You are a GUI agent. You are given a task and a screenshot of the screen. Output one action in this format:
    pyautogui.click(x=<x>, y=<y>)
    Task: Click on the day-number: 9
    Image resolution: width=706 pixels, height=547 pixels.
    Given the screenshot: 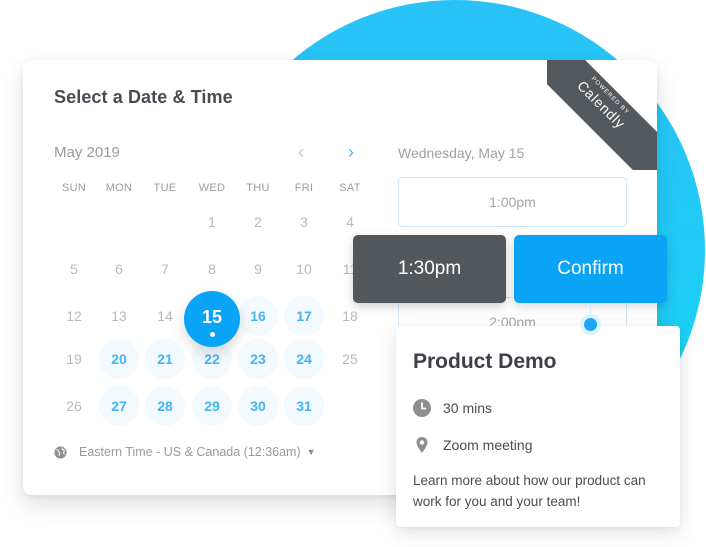 What is the action you would take?
    pyautogui.click(x=258, y=269)
    